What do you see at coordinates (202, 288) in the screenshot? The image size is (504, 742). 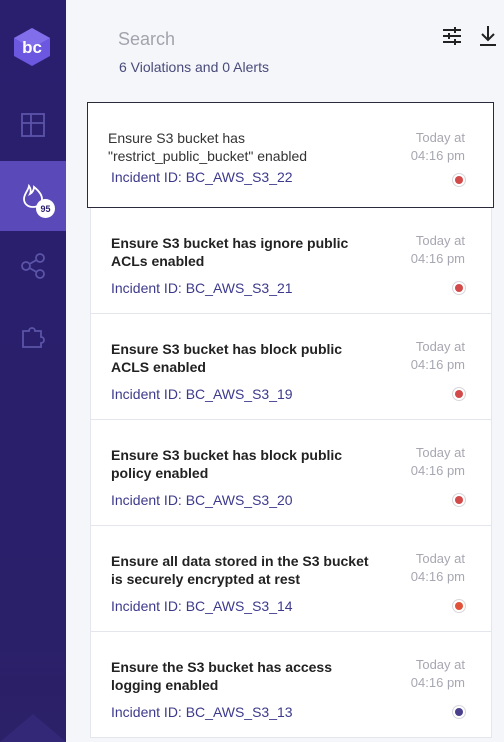 I see `incident-id: Incident ID: BC_AWS_S3_21` at bounding box center [202, 288].